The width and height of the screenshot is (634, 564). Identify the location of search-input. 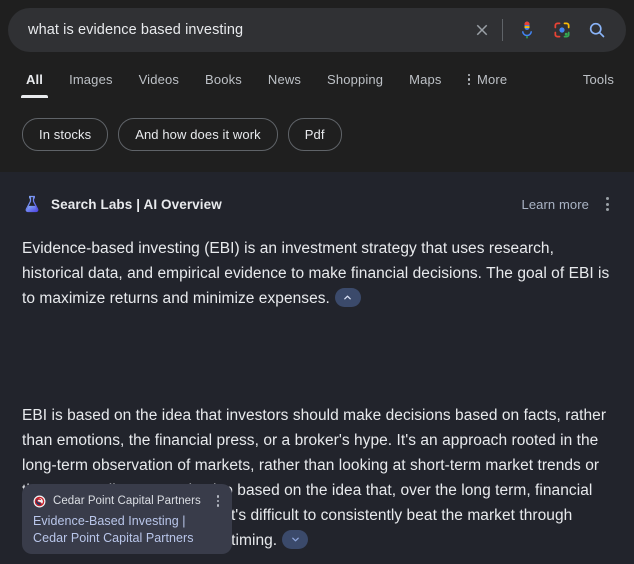
(247, 30).